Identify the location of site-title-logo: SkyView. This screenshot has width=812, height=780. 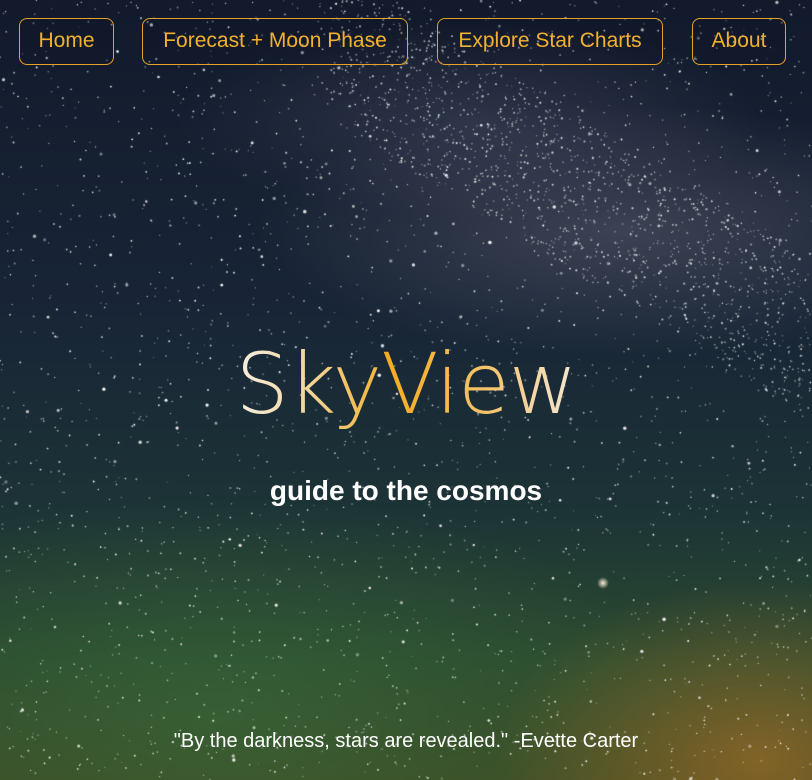
(406, 384).